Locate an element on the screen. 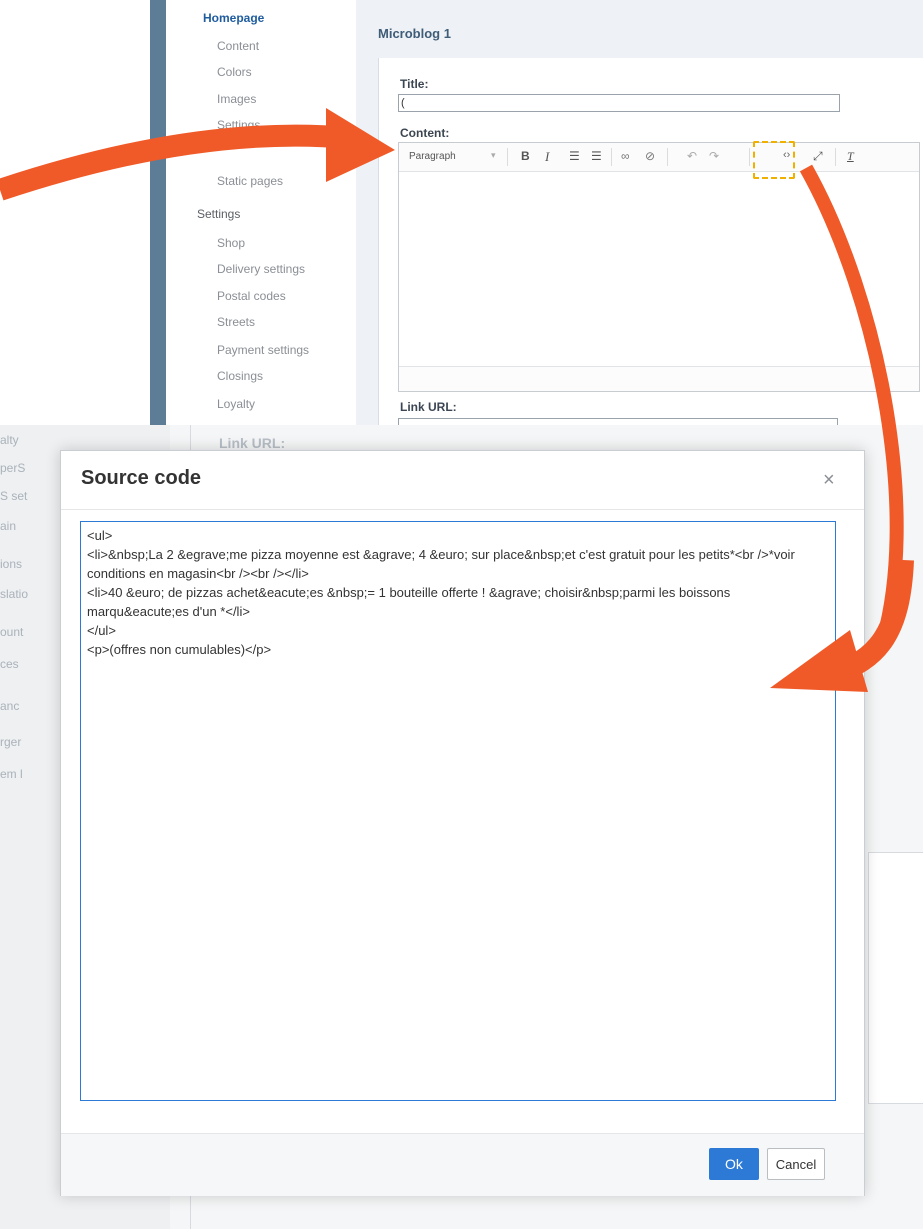  sidebar-fragment: alty is located at coordinates (9, 440).